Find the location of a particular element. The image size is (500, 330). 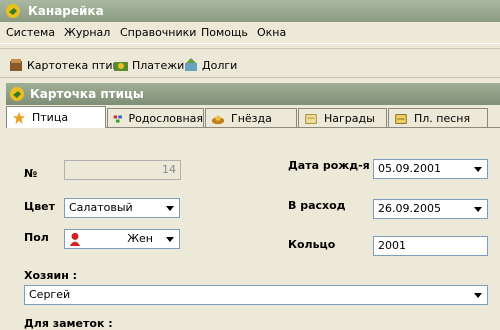

debts-button: Долги is located at coordinates (210, 65).